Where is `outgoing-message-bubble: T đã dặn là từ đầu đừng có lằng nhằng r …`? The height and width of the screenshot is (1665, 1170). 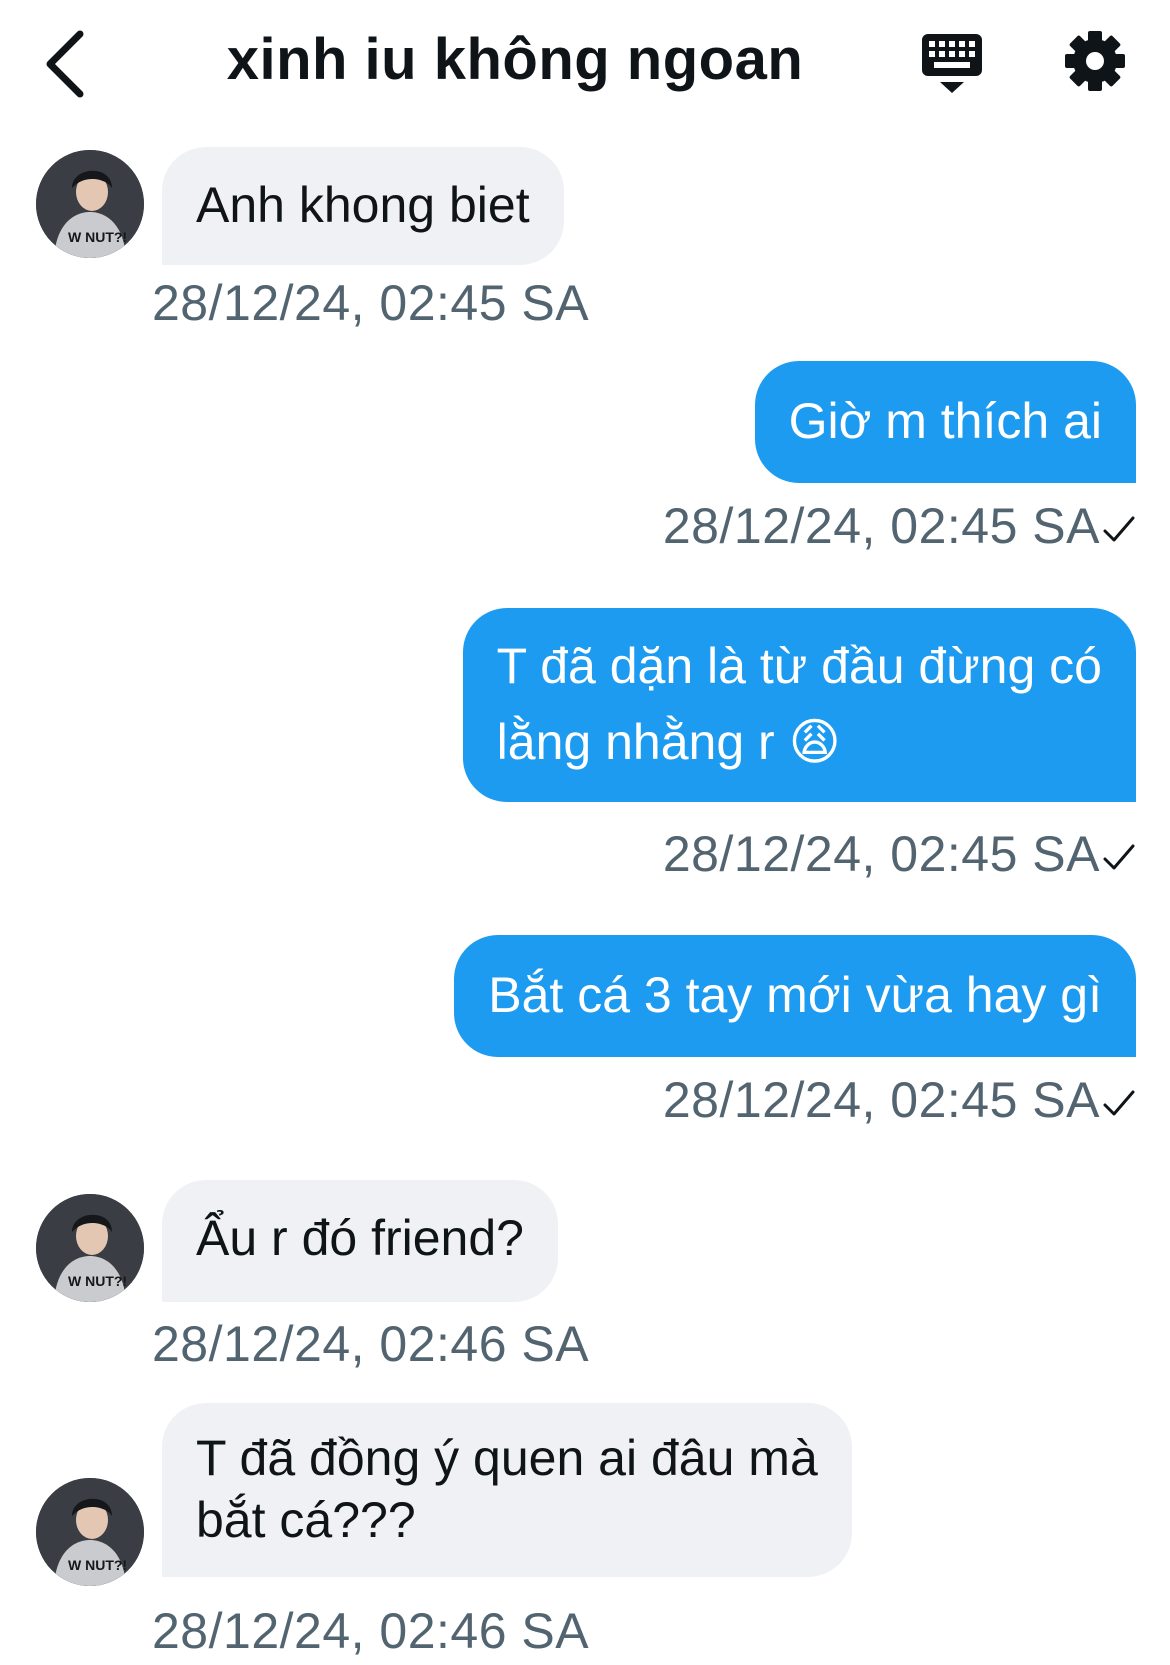
outgoing-message-bubble: T đã dặn là từ đầu đừng có lằng nhằng r … is located at coordinates (799, 705).